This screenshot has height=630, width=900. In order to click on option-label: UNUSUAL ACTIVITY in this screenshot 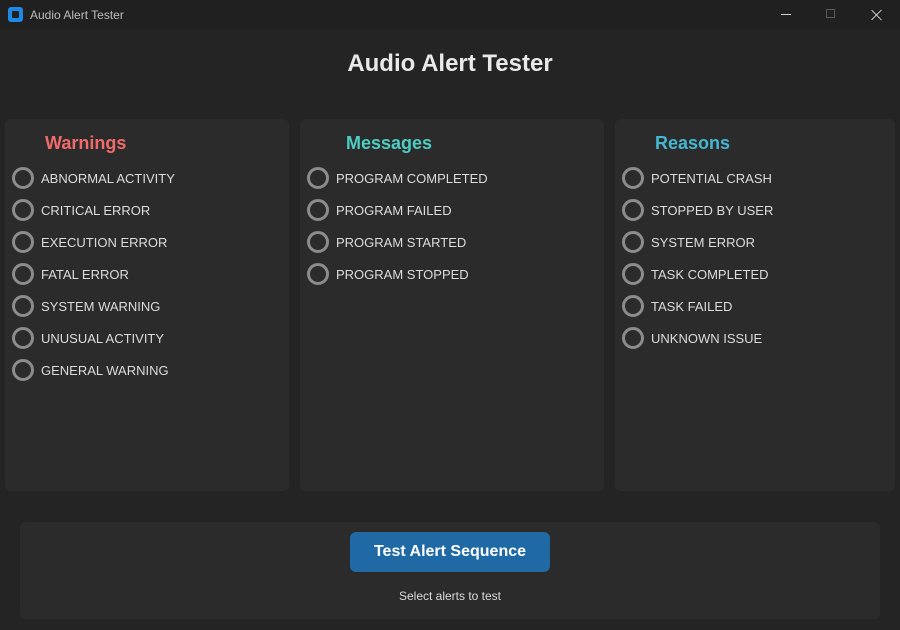, I will do `click(103, 338)`.